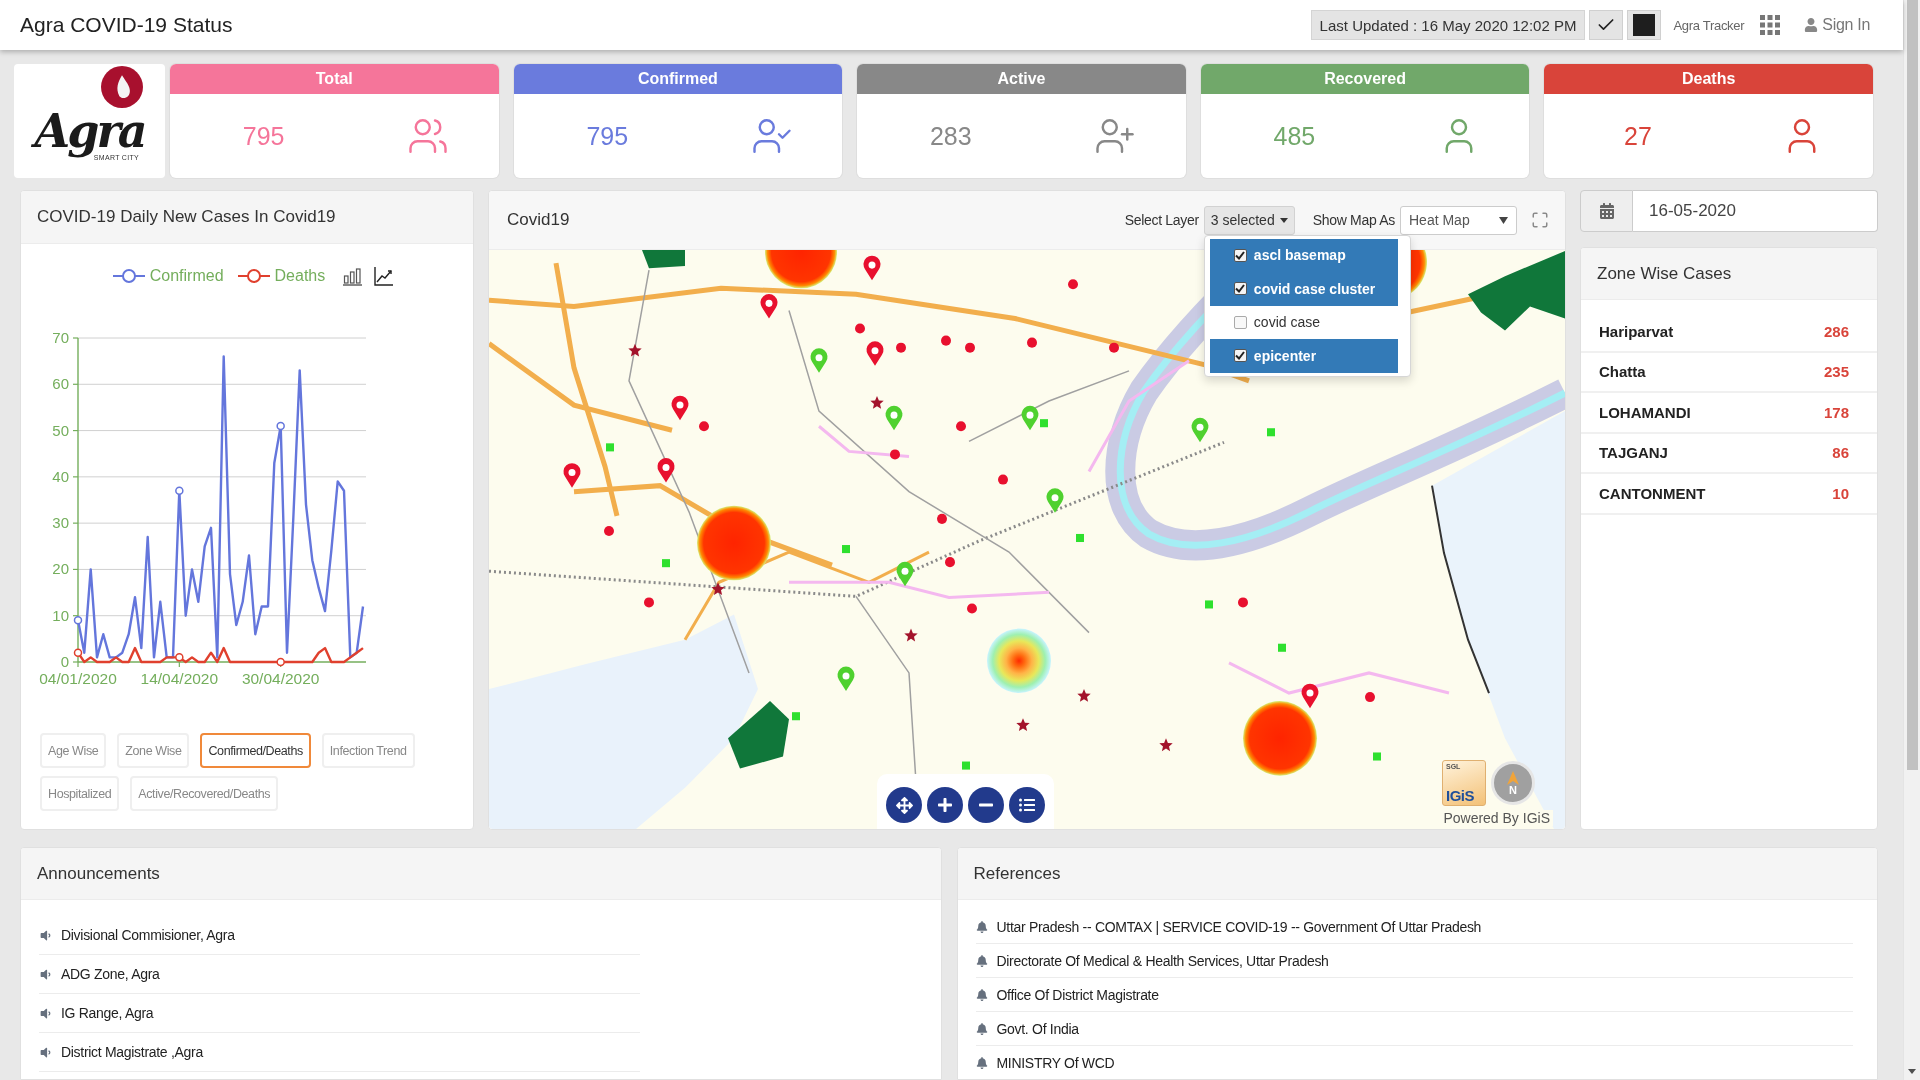  What do you see at coordinates (384, 276) in the screenshot?
I see `line-chart-icon` at bounding box center [384, 276].